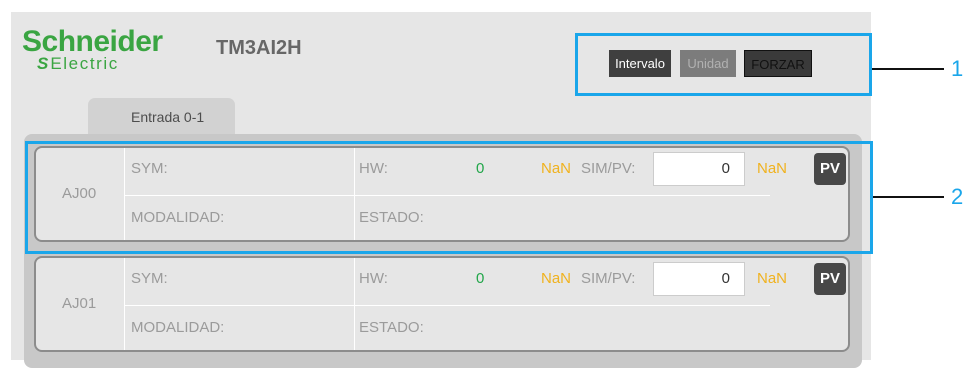  What do you see at coordinates (168, 117) in the screenshot?
I see `tab-entrada-label: Entrada 0-1` at bounding box center [168, 117].